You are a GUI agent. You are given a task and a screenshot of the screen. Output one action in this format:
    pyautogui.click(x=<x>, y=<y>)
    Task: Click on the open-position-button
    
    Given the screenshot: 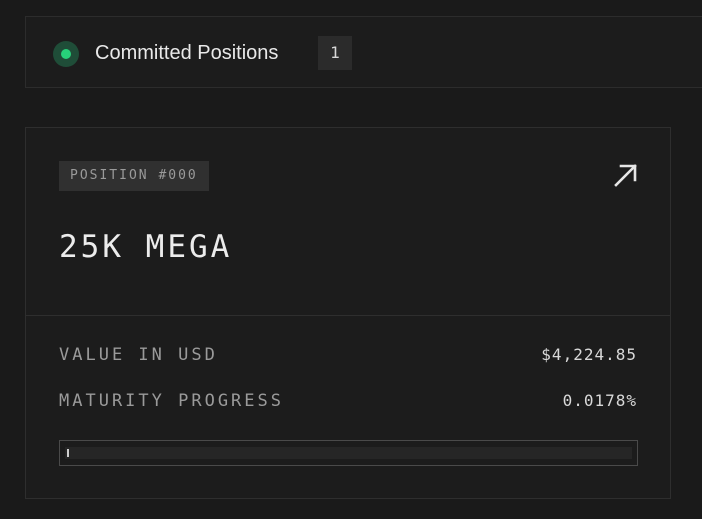 What is the action you would take?
    pyautogui.click(x=626, y=175)
    